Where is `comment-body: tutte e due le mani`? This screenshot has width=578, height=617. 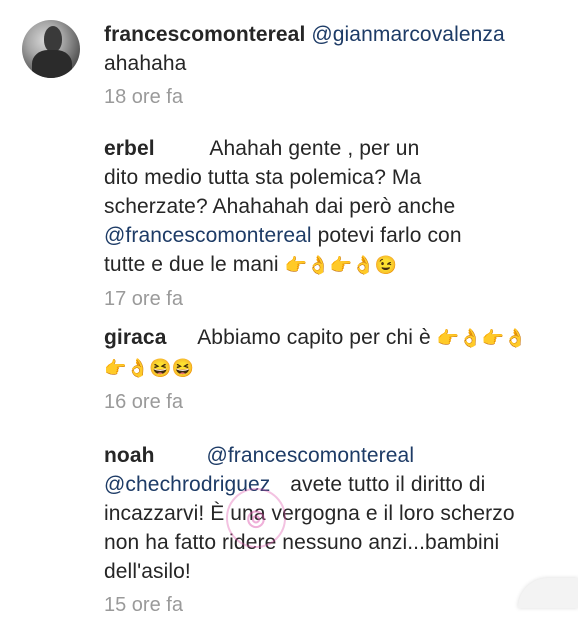
comment-body: tutte e due le mani is located at coordinates (191, 264).